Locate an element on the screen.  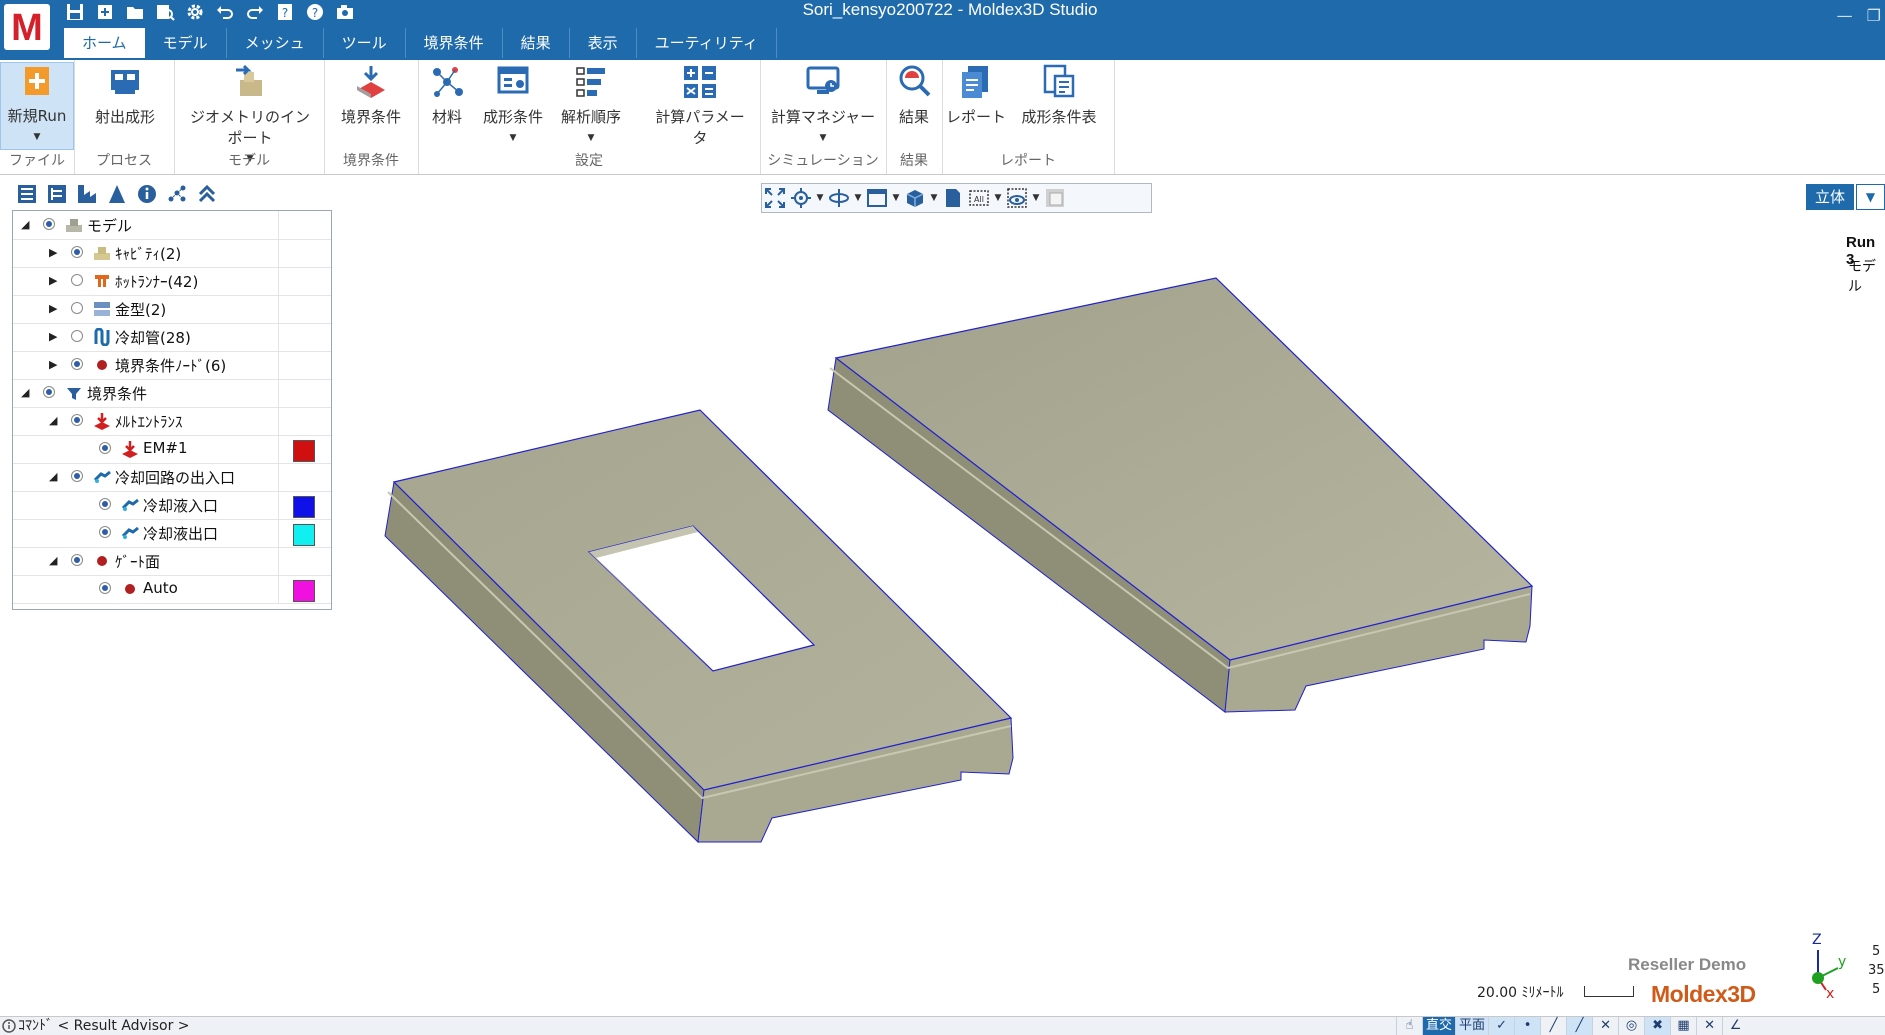
open-folder-icon is located at coordinates (135, 12).